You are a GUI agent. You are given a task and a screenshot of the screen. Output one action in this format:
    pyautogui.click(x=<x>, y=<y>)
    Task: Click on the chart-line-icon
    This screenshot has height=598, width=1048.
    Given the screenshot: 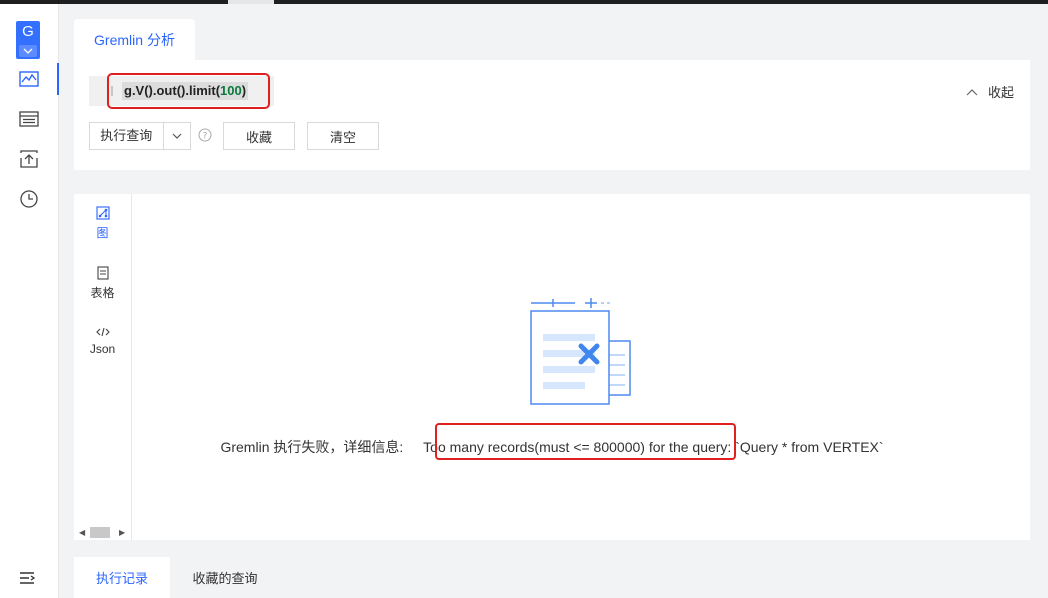 What is the action you would take?
    pyautogui.click(x=29, y=79)
    